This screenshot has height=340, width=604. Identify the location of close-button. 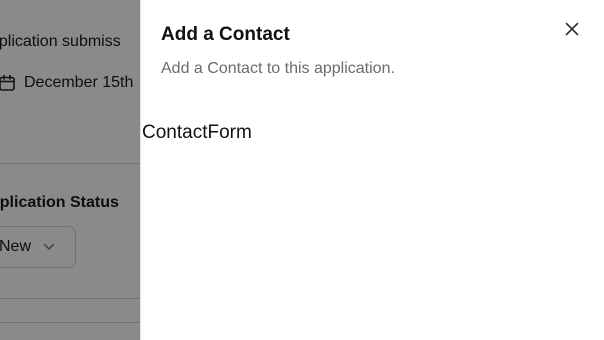
(572, 31).